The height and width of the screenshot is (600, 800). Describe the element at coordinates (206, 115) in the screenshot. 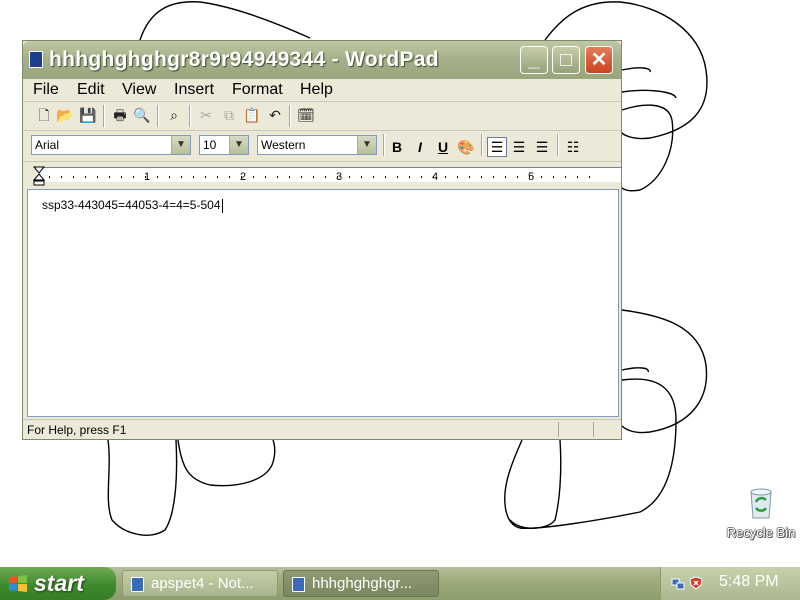

I see `cut-icon: ✂` at that location.